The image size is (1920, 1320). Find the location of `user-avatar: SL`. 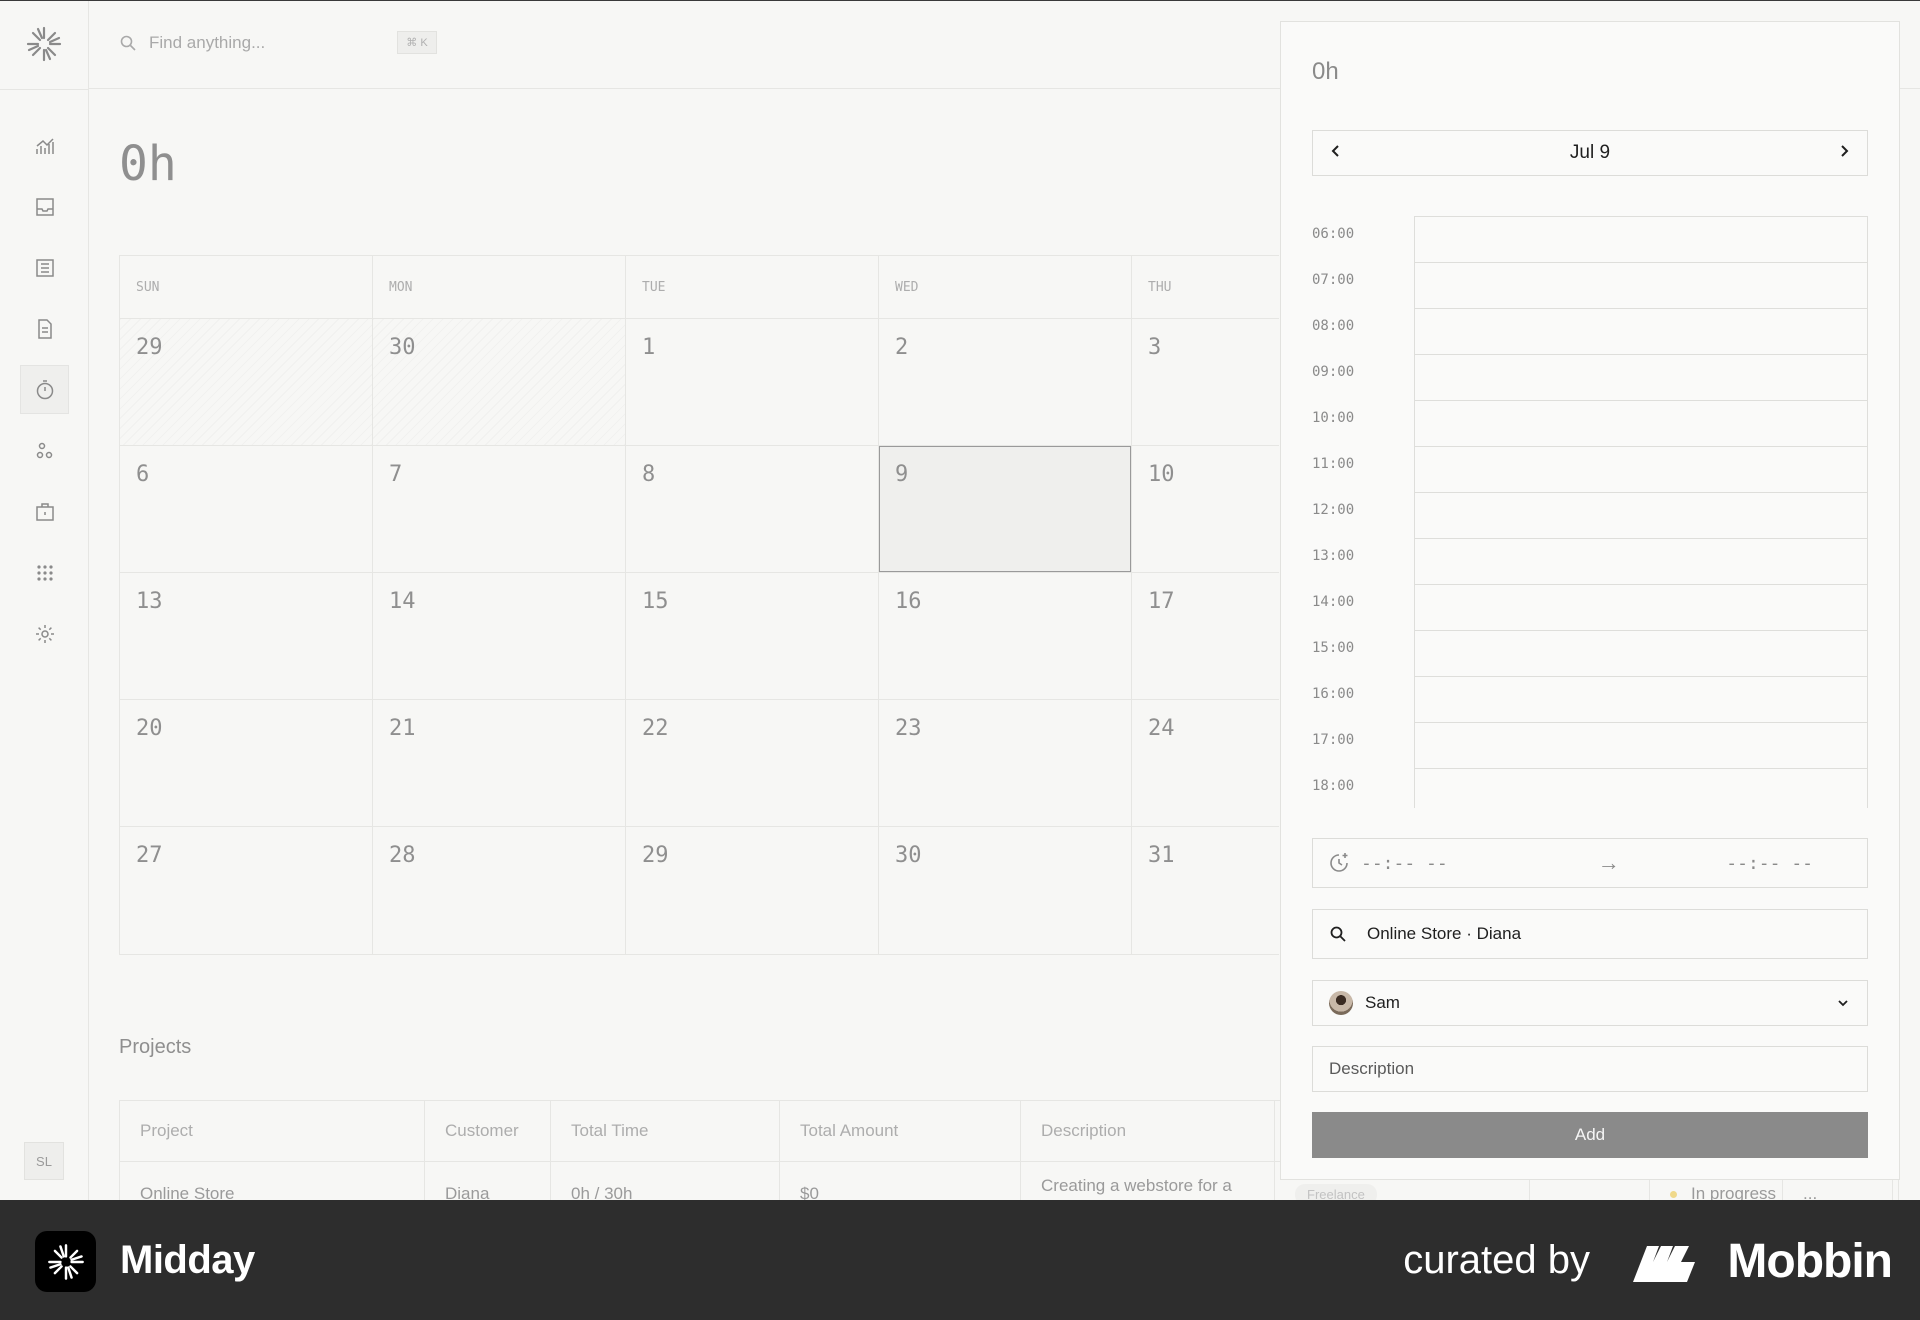

user-avatar: SL is located at coordinates (44, 1161).